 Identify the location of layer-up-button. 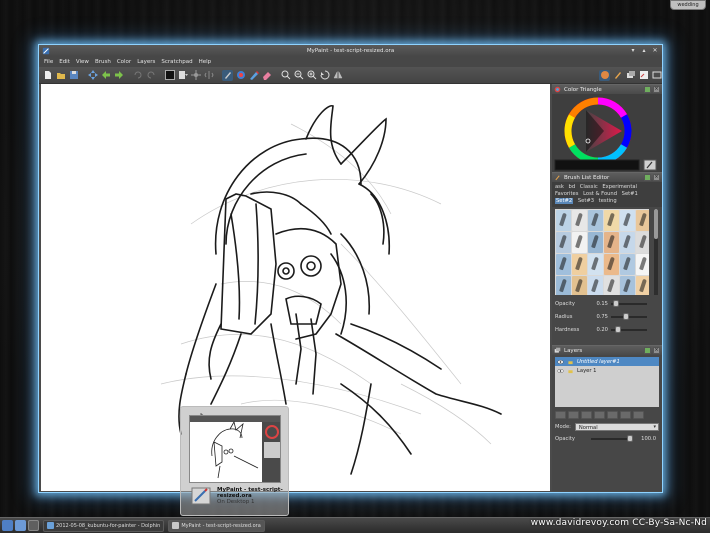
(586, 415).